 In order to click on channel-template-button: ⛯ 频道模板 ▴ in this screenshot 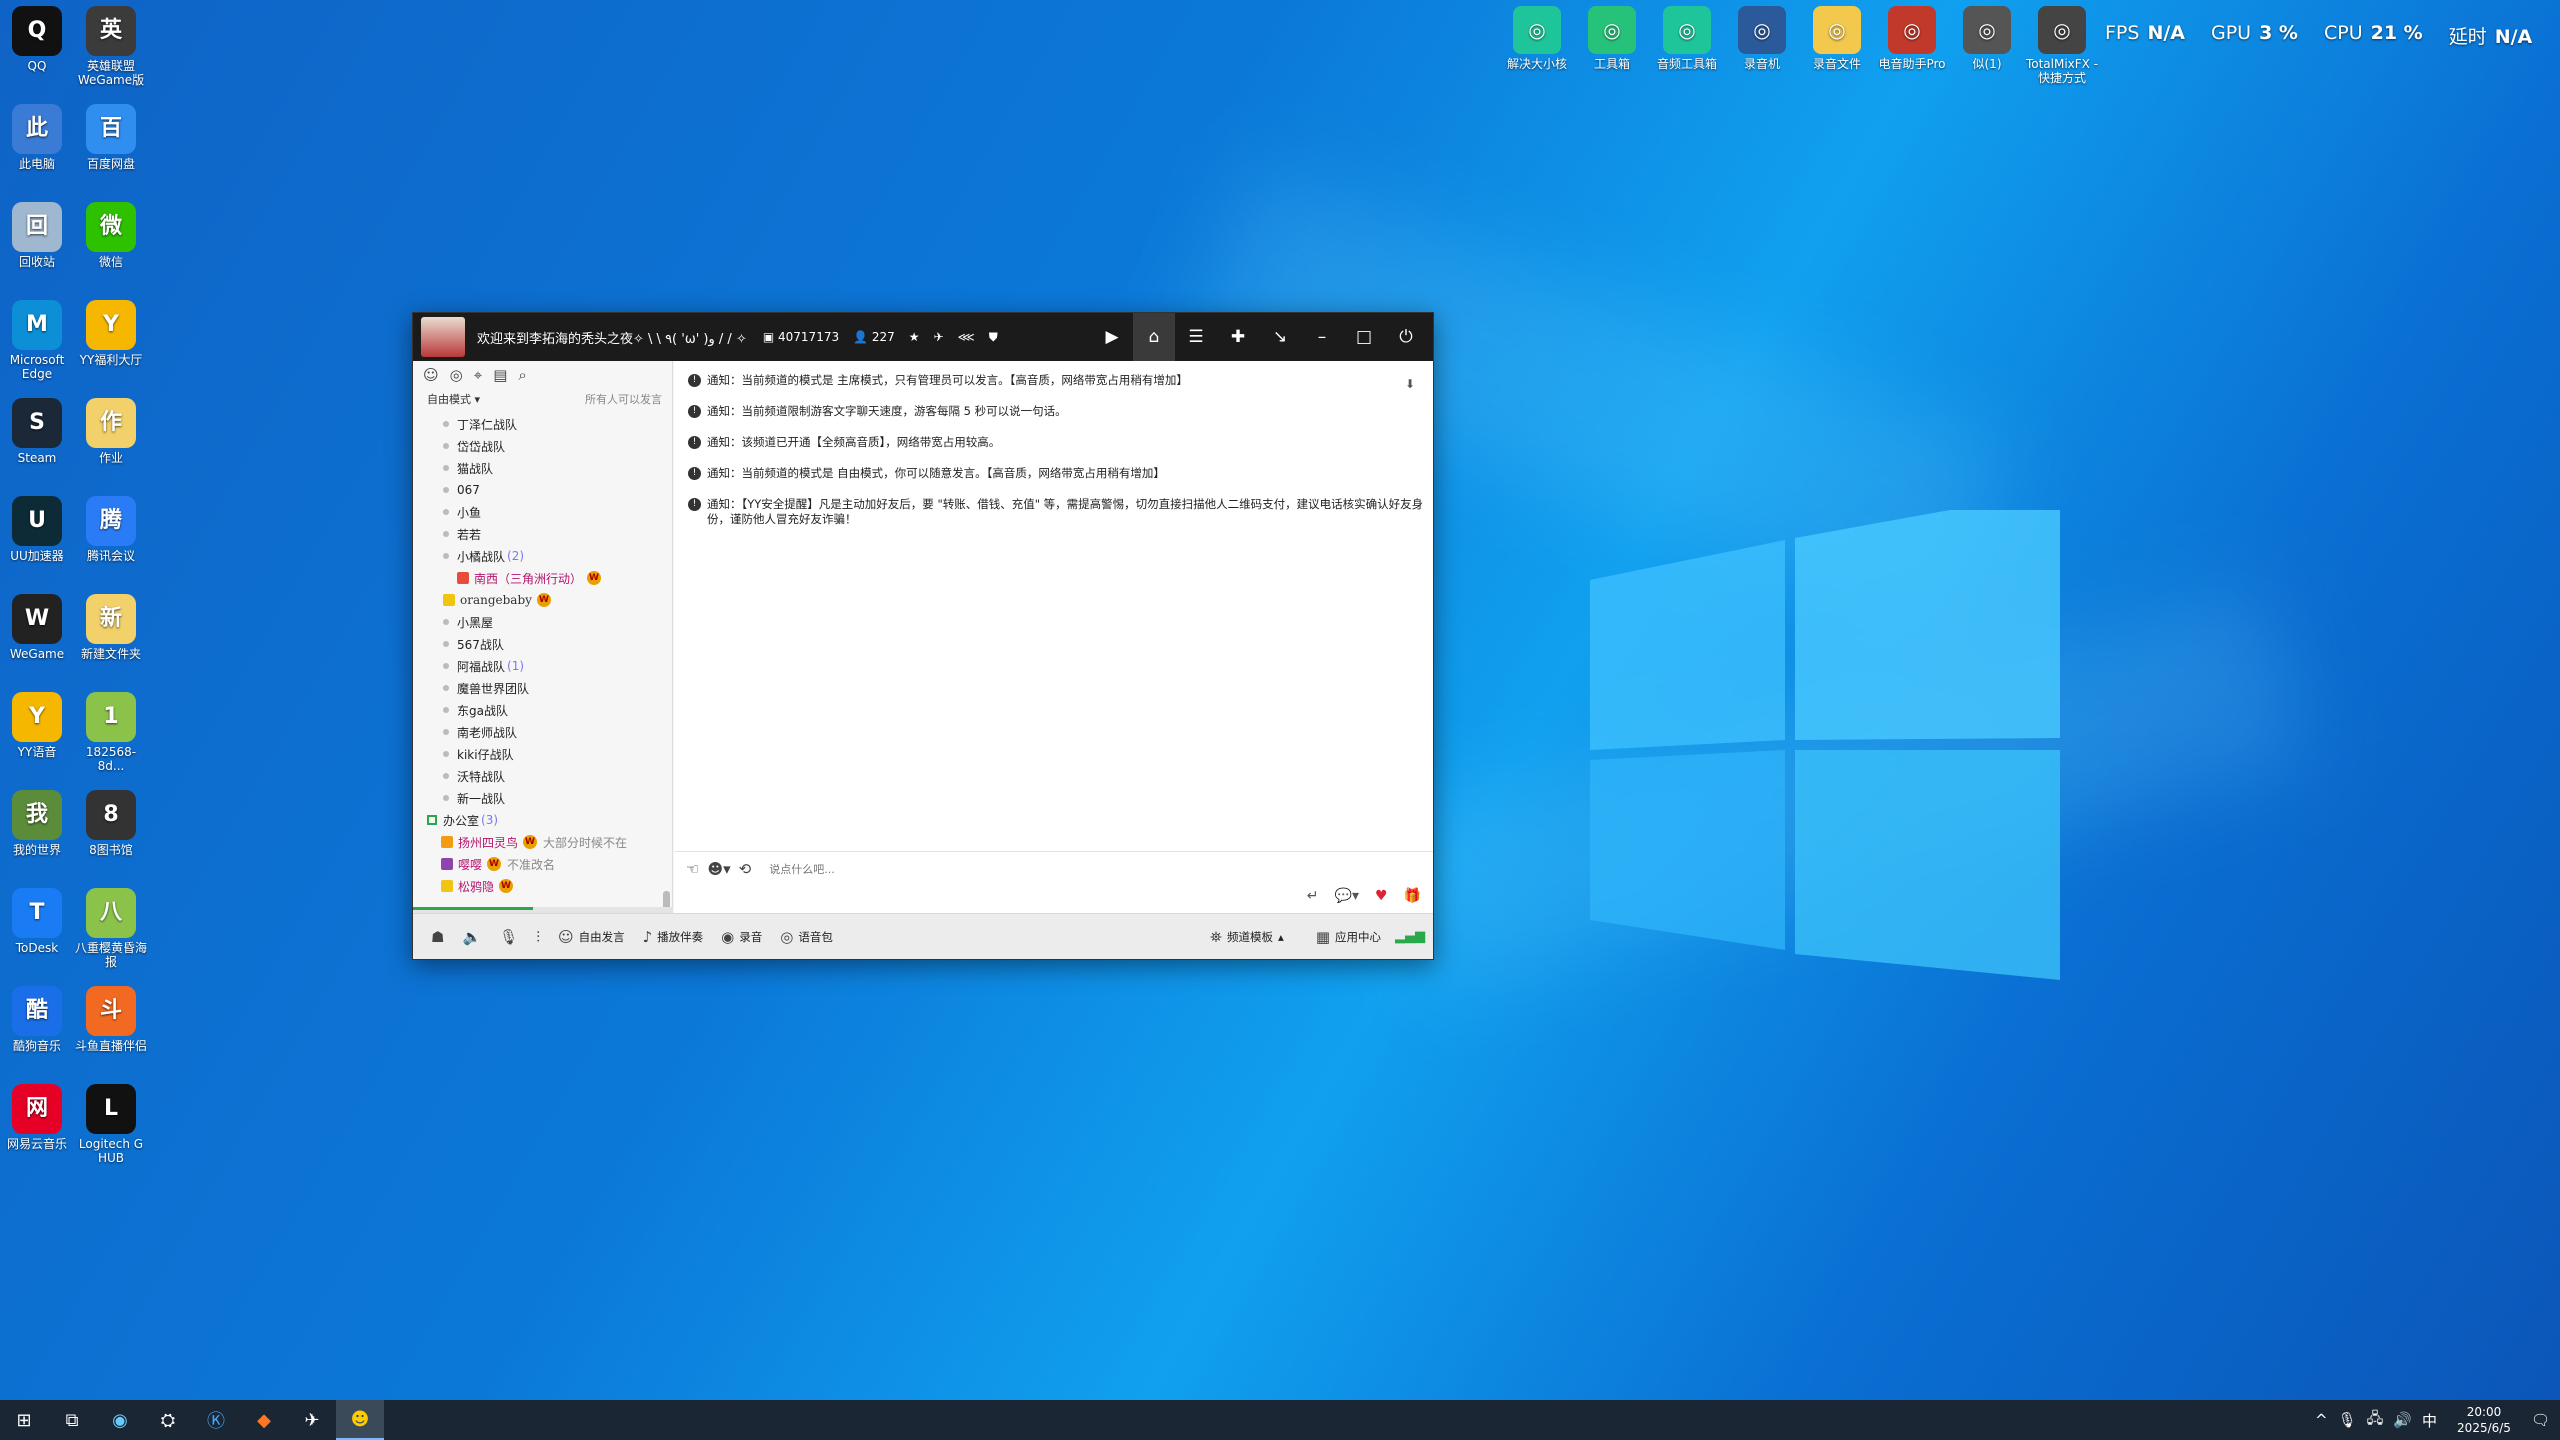, I will do `click(1247, 937)`.